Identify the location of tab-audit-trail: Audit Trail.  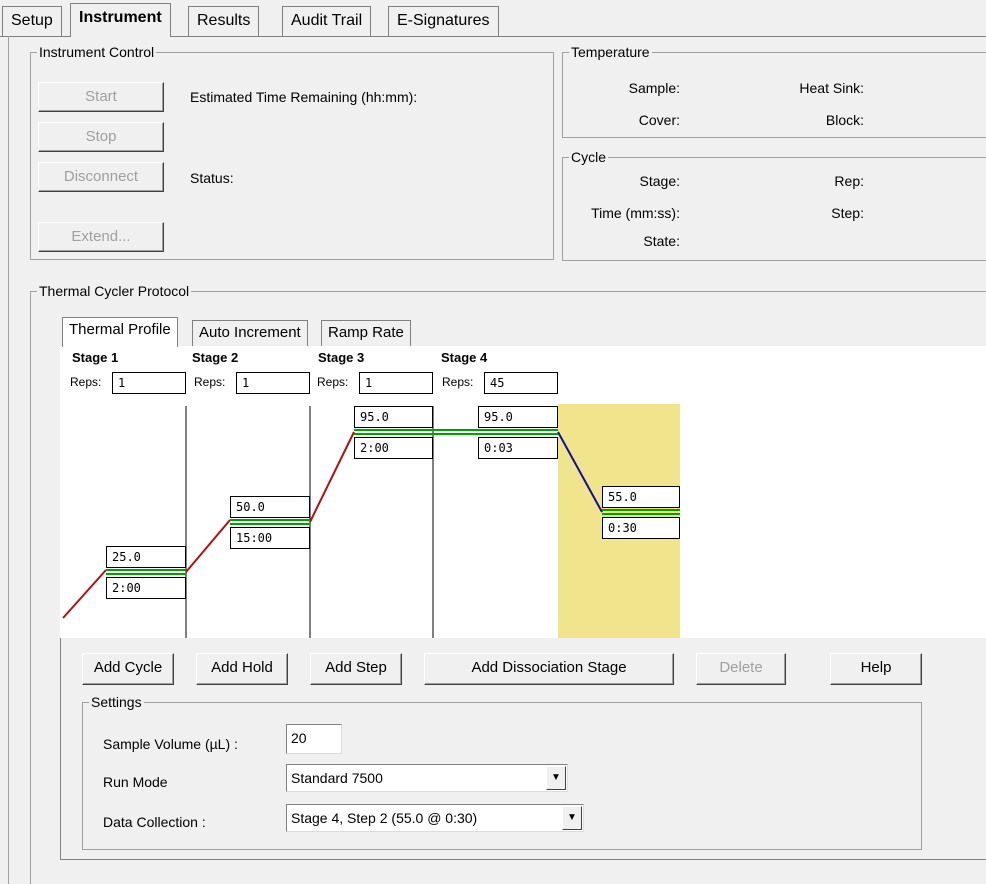
(327, 21).